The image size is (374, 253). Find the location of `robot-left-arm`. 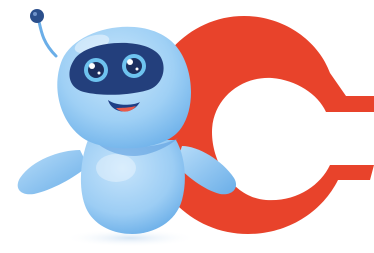

robot-left-arm is located at coordinates (52, 172).